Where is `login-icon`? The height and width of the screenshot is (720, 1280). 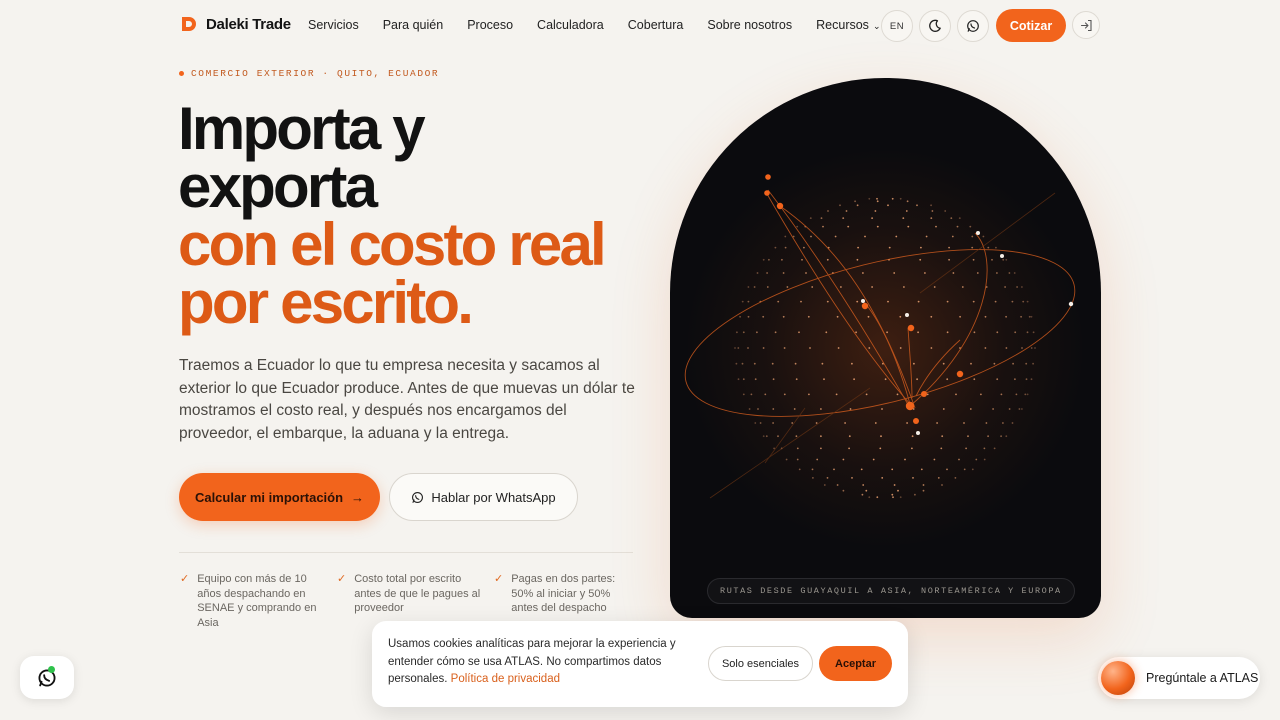
login-icon is located at coordinates (1086, 25).